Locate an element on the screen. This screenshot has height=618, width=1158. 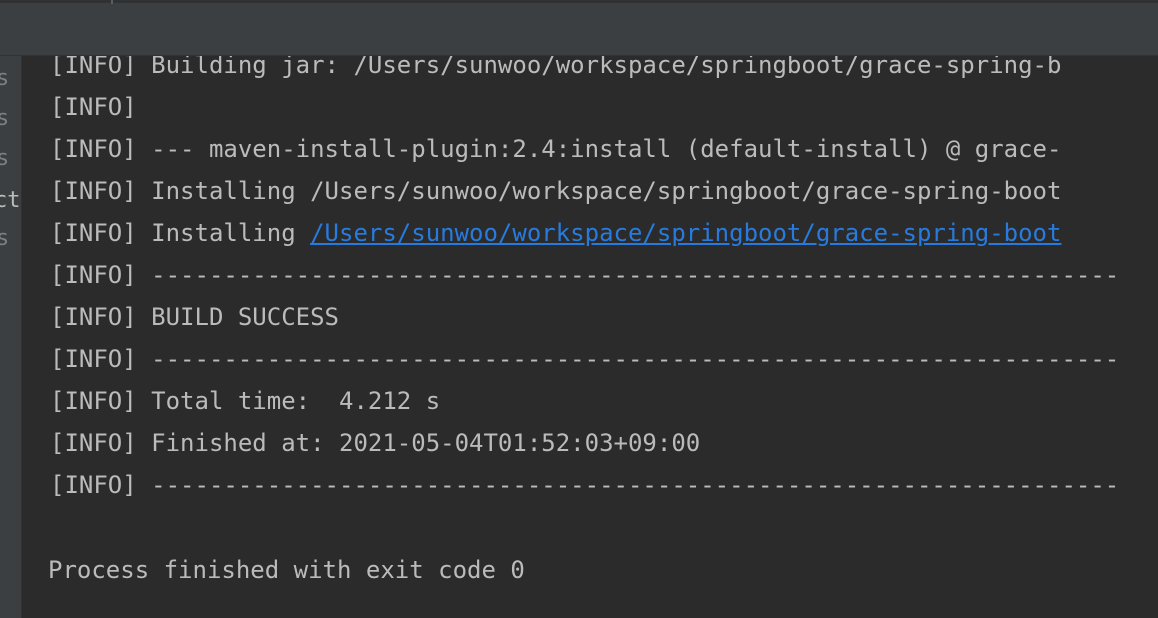
toolbar-tab-divider is located at coordinates (112, 2).